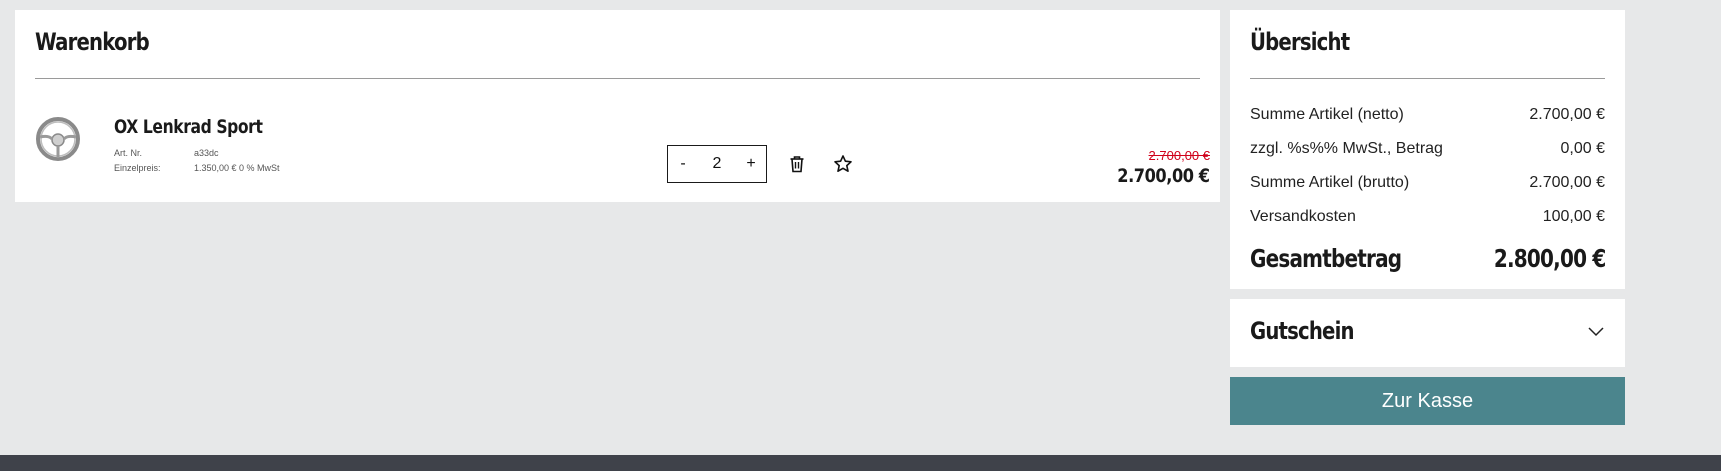 The image size is (1721, 471). I want to click on cart-divider, so click(617, 78).